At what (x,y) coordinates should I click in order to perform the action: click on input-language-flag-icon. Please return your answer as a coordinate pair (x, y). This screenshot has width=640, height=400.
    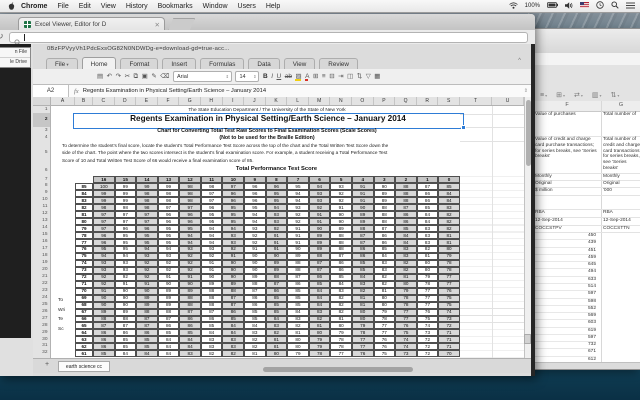
    Looking at the image, I should click on (584, 6).